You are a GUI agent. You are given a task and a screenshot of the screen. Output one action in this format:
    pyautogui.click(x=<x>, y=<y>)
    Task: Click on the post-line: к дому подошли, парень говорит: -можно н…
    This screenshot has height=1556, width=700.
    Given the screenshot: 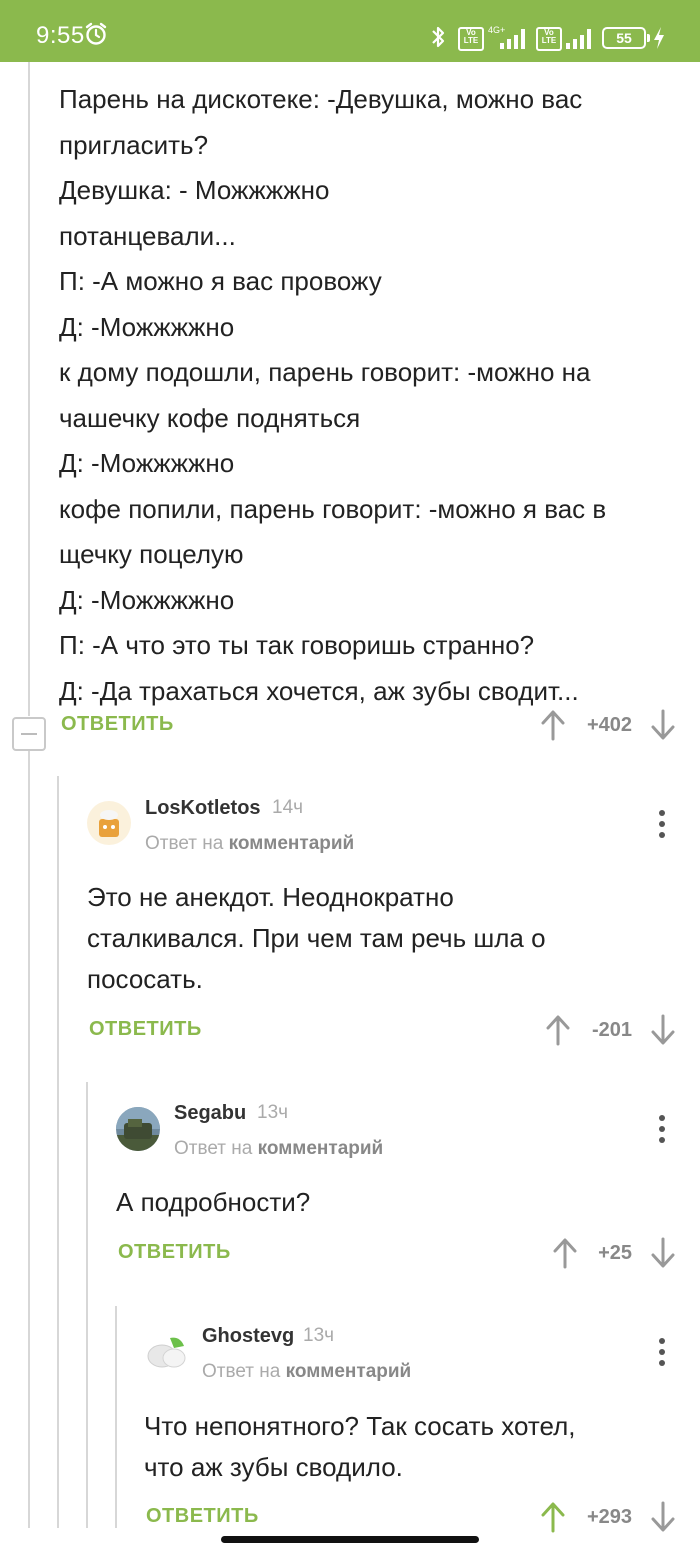 What is the action you would take?
    pyautogui.click(x=325, y=372)
    